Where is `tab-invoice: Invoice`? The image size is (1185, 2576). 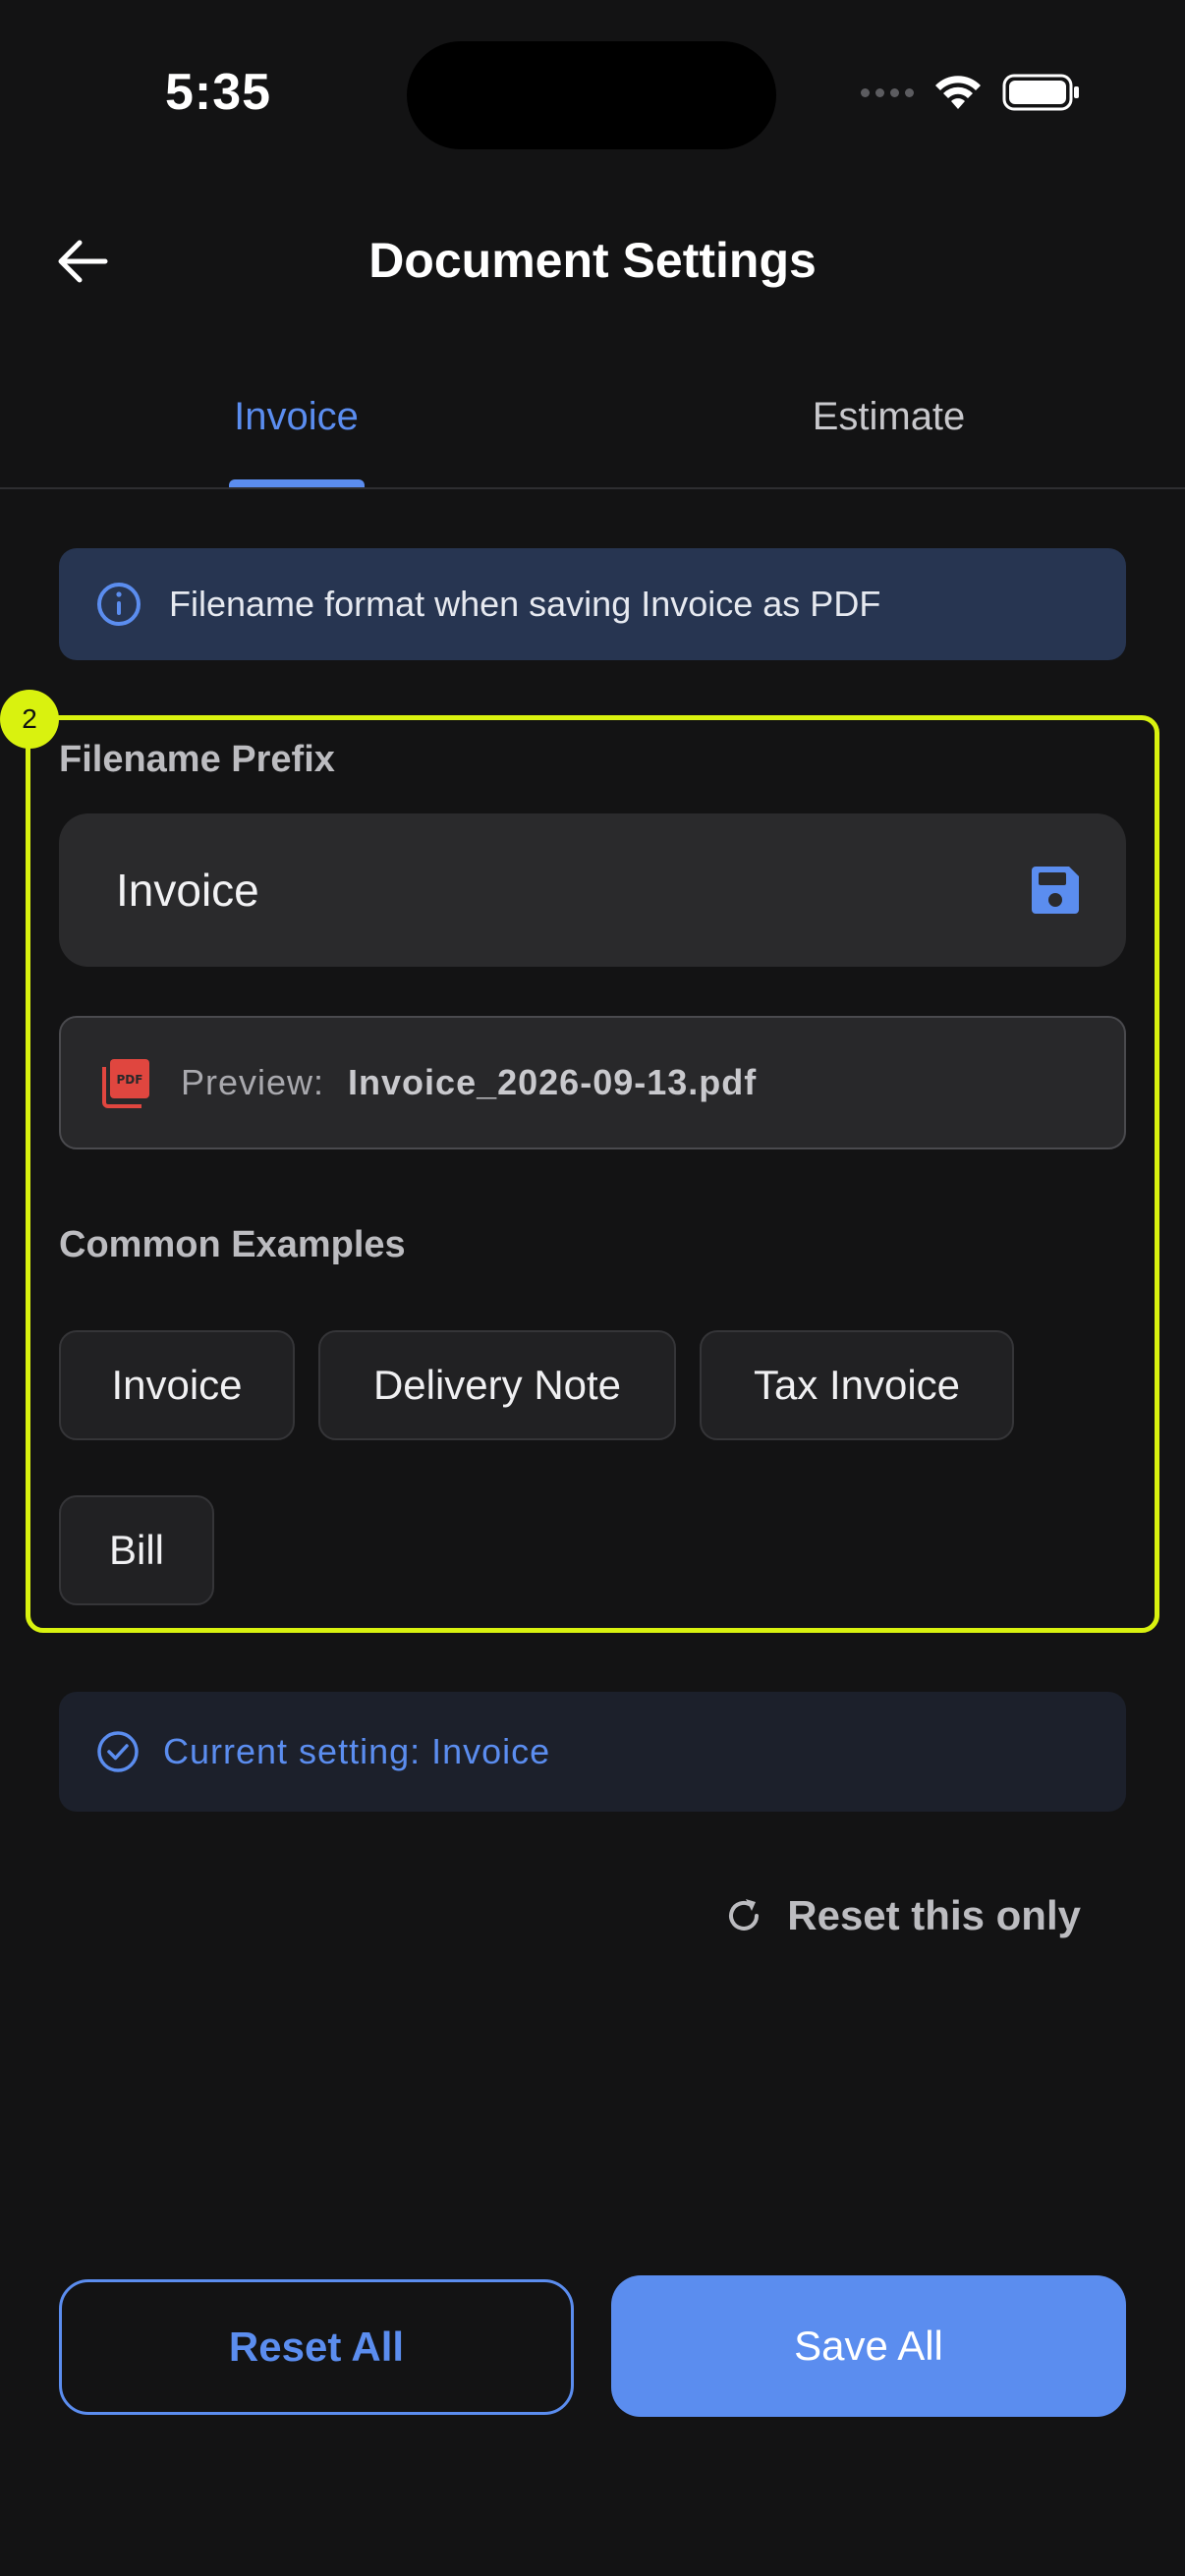 tab-invoice: Invoice is located at coordinates (296, 431).